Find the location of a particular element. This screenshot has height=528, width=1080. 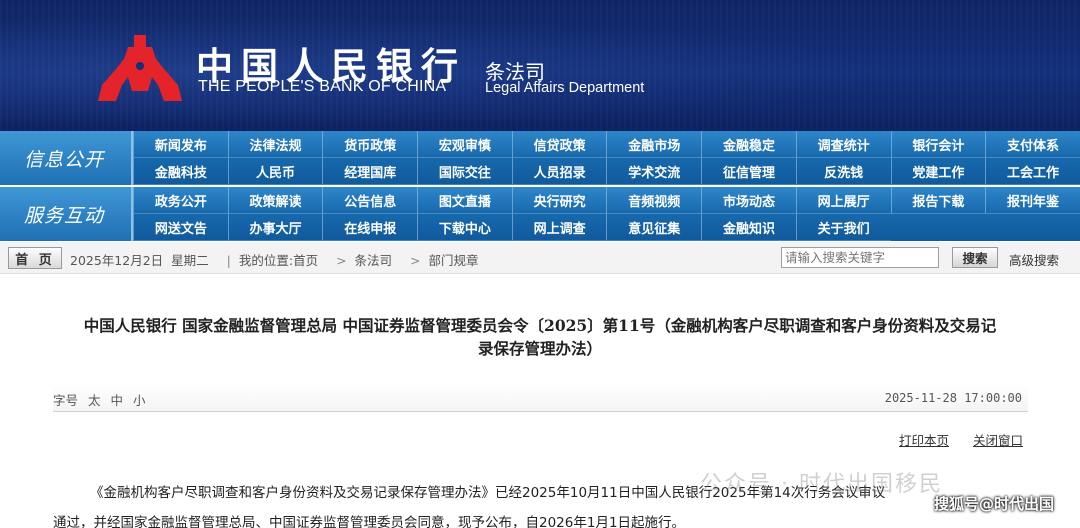

nav-item-row1-5: 信贷政策 is located at coordinates (559, 144).